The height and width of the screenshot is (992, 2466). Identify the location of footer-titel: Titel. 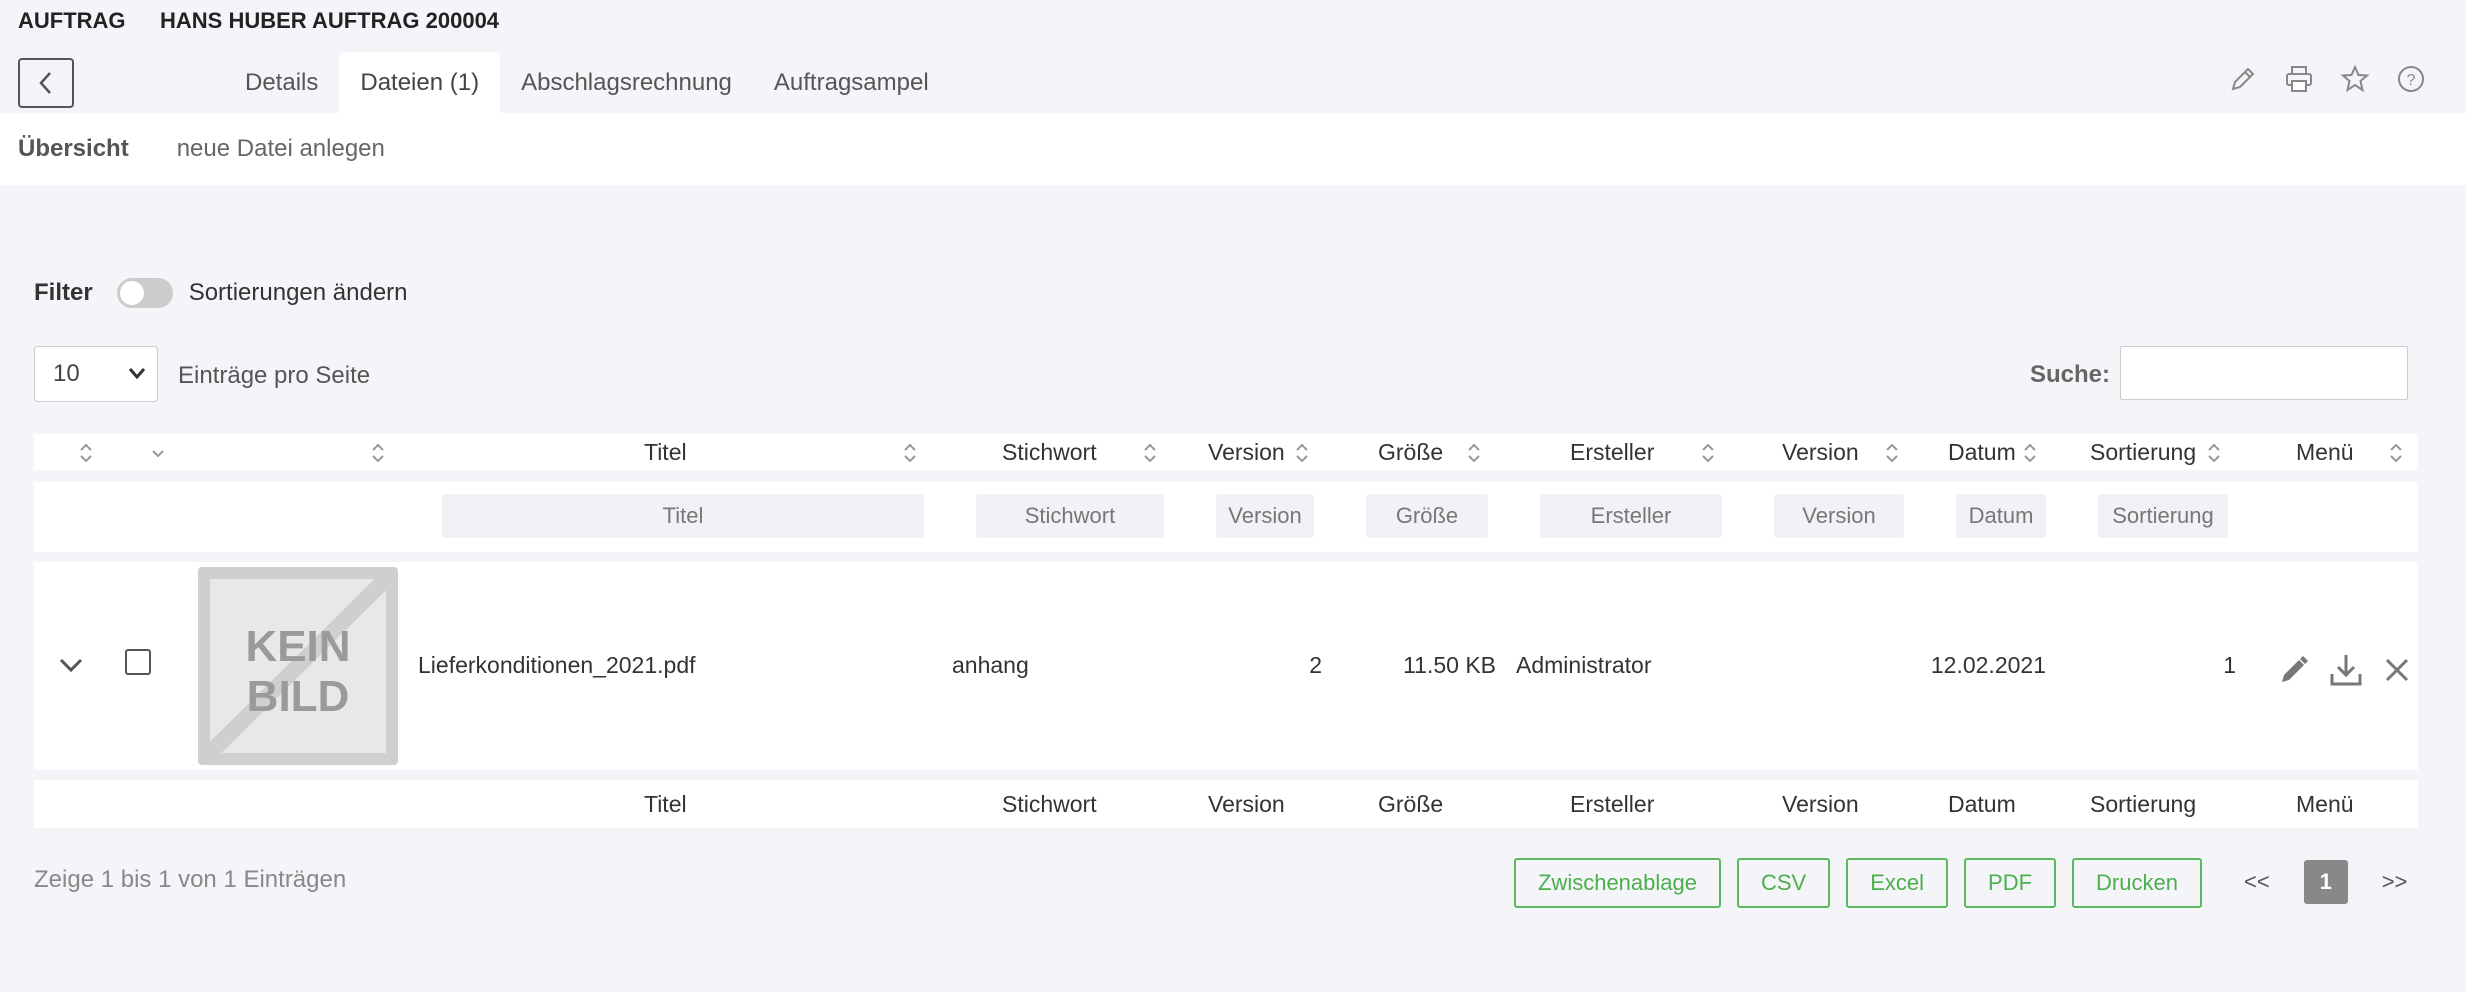
(665, 803).